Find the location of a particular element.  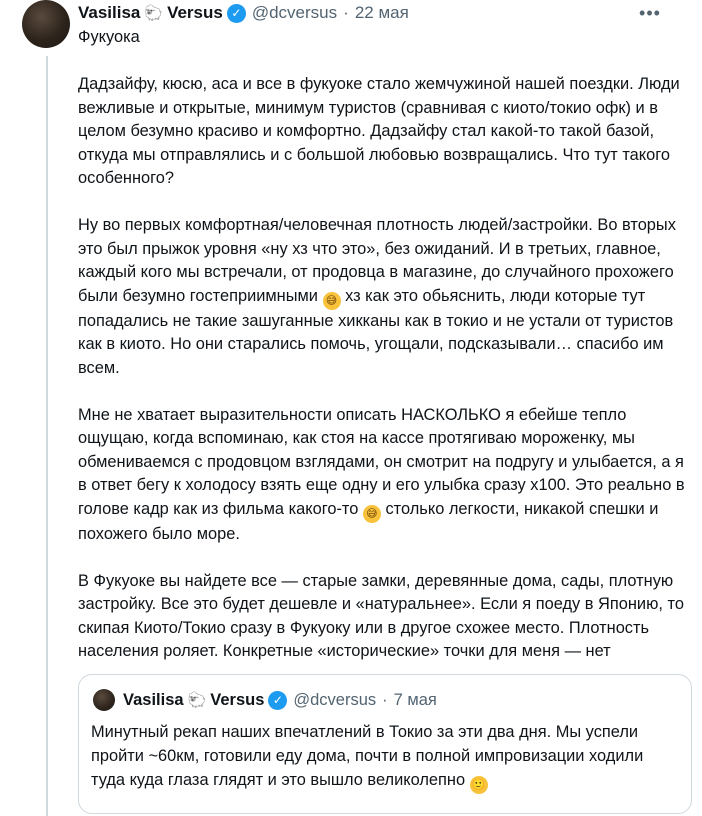

avatar is located at coordinates (46, 24).